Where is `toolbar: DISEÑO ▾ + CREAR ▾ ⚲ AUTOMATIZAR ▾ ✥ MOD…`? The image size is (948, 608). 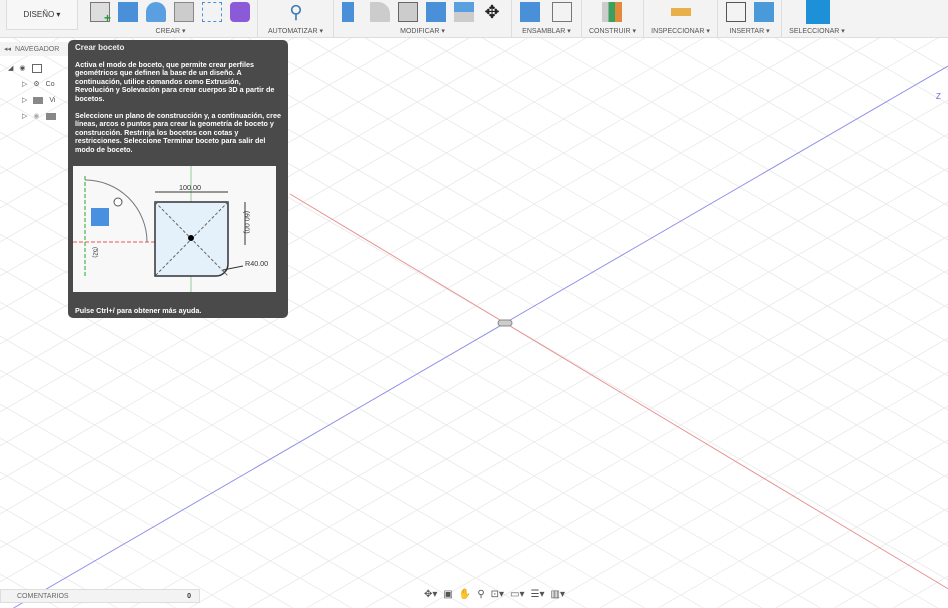 toolbar: DISEÑO ▾ + CREAR ▾ ⚲ AUTOMATIZAR ▾ ✥ MOD… is located at coordinates (474, 19).